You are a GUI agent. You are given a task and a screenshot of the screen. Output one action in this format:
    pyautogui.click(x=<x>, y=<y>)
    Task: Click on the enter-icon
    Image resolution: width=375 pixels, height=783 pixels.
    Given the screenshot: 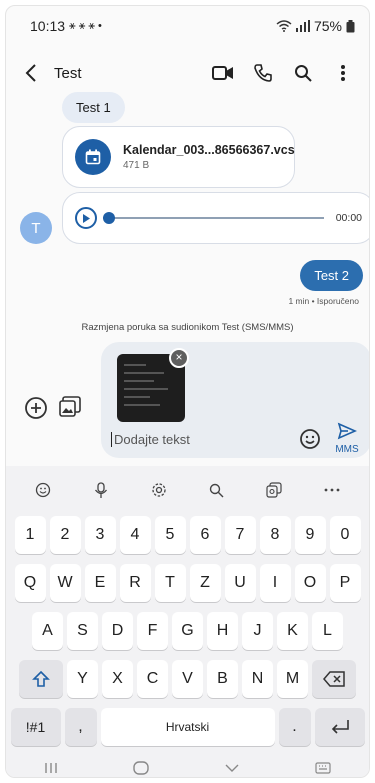 What is the action you would take?
    pyautogui.click(x=340, y=727)
    